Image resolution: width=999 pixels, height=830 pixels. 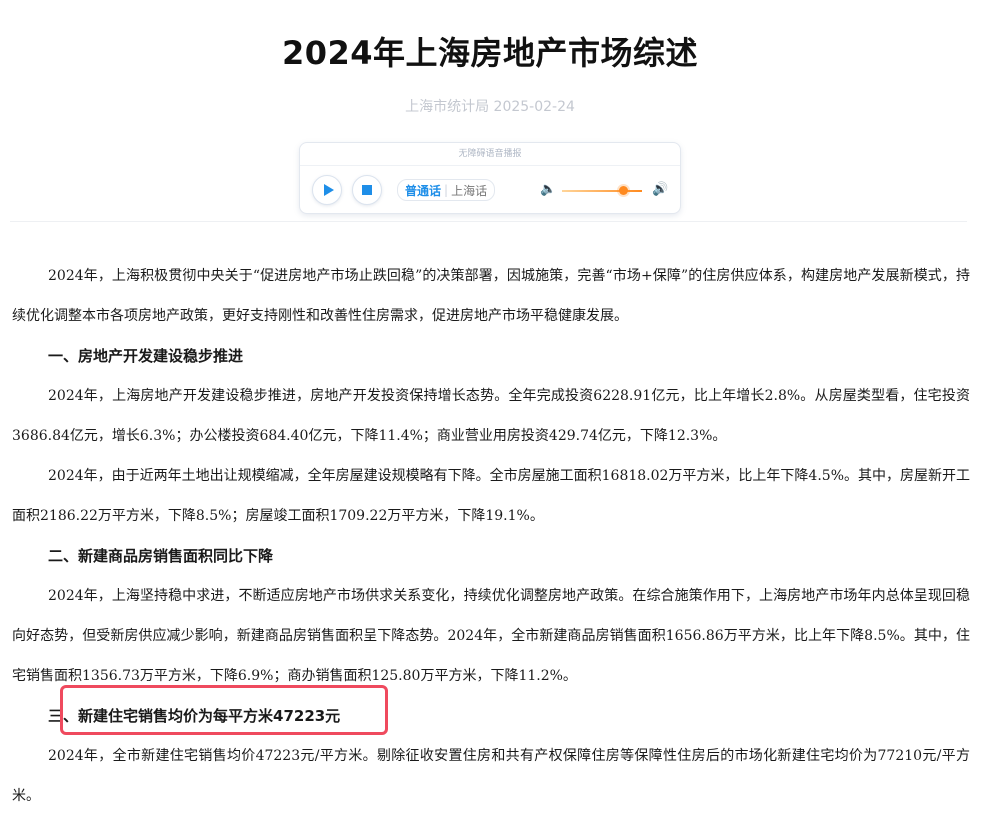 I want to click on section-heading-2: 二、新建商品房销售面积同比下降, so click(x=161, y=556).